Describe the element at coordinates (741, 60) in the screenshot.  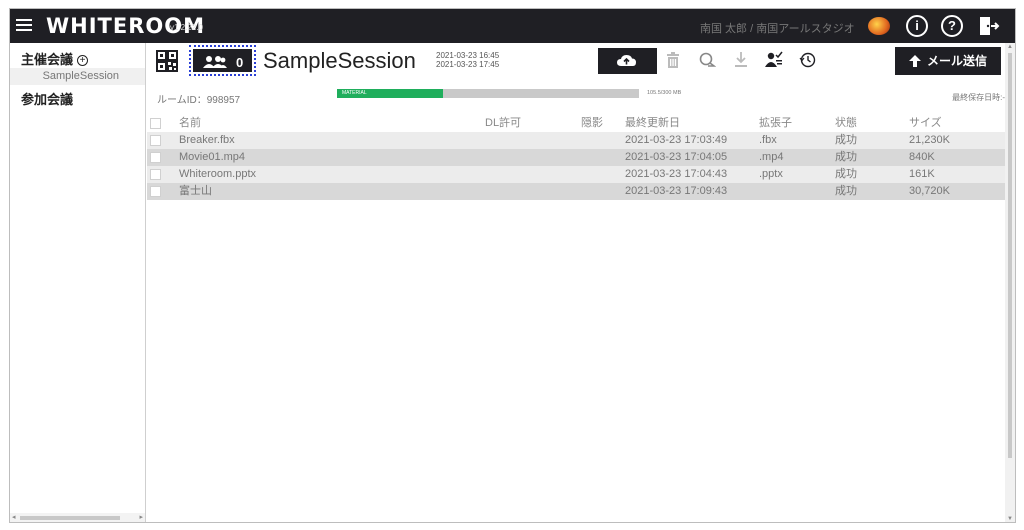
I see `download-icon` at that location.